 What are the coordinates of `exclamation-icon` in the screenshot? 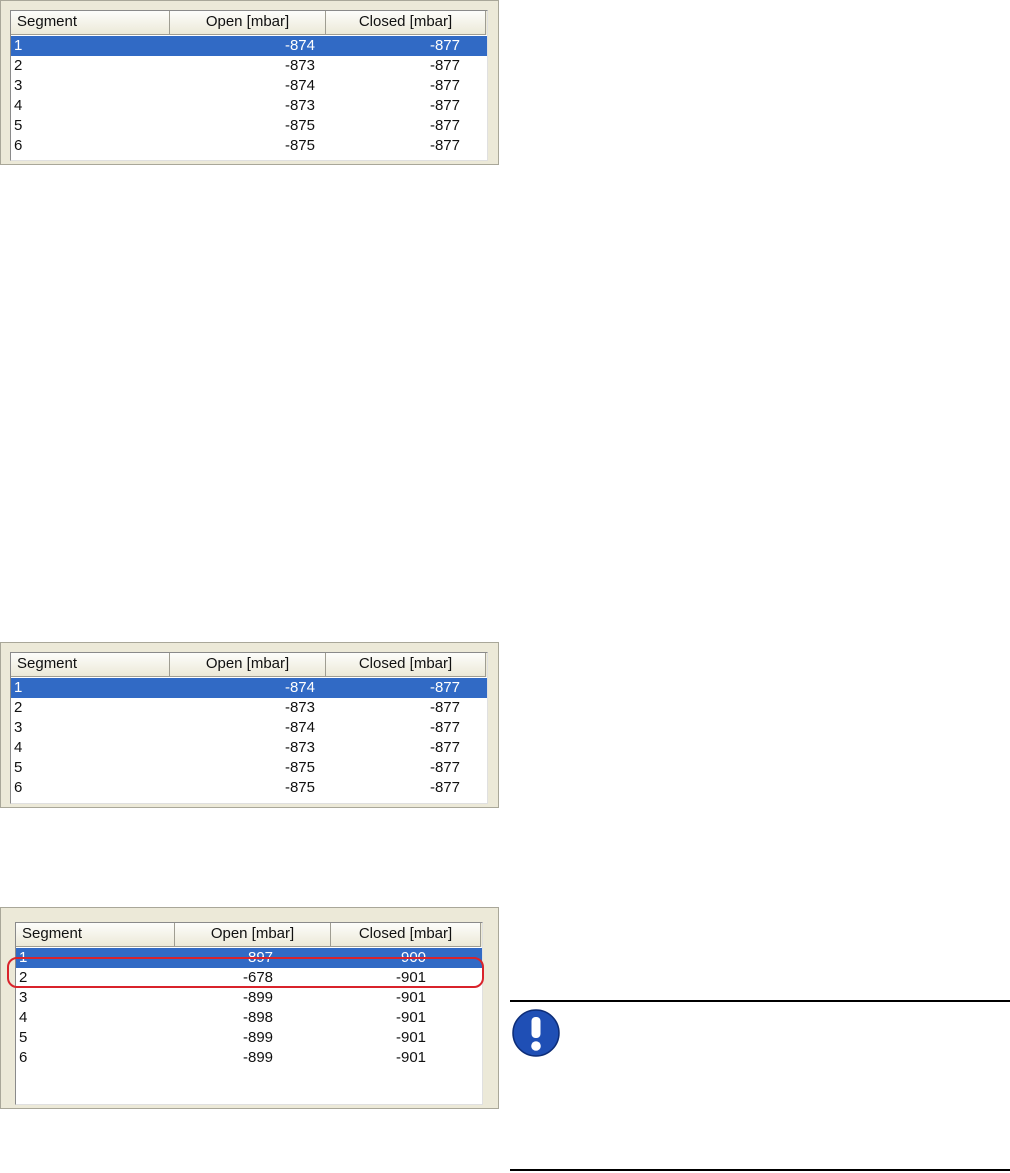 It's located at (536, 1033).